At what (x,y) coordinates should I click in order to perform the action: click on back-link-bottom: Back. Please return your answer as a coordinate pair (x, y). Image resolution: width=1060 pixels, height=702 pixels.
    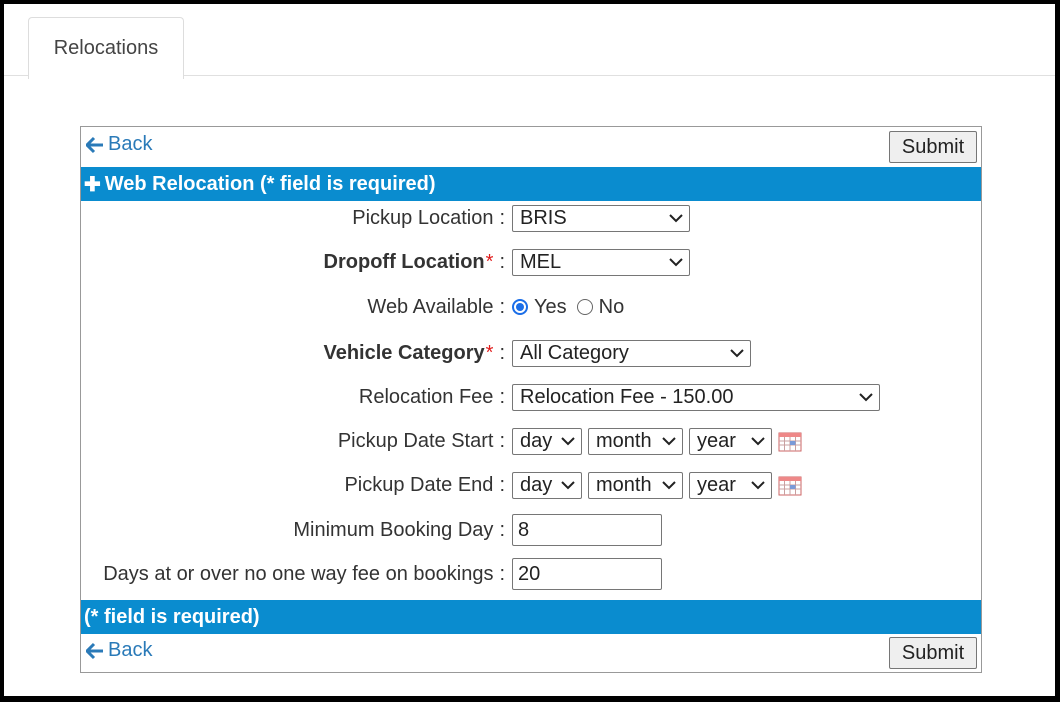
    Looking at the image, I should click on (119, 650).